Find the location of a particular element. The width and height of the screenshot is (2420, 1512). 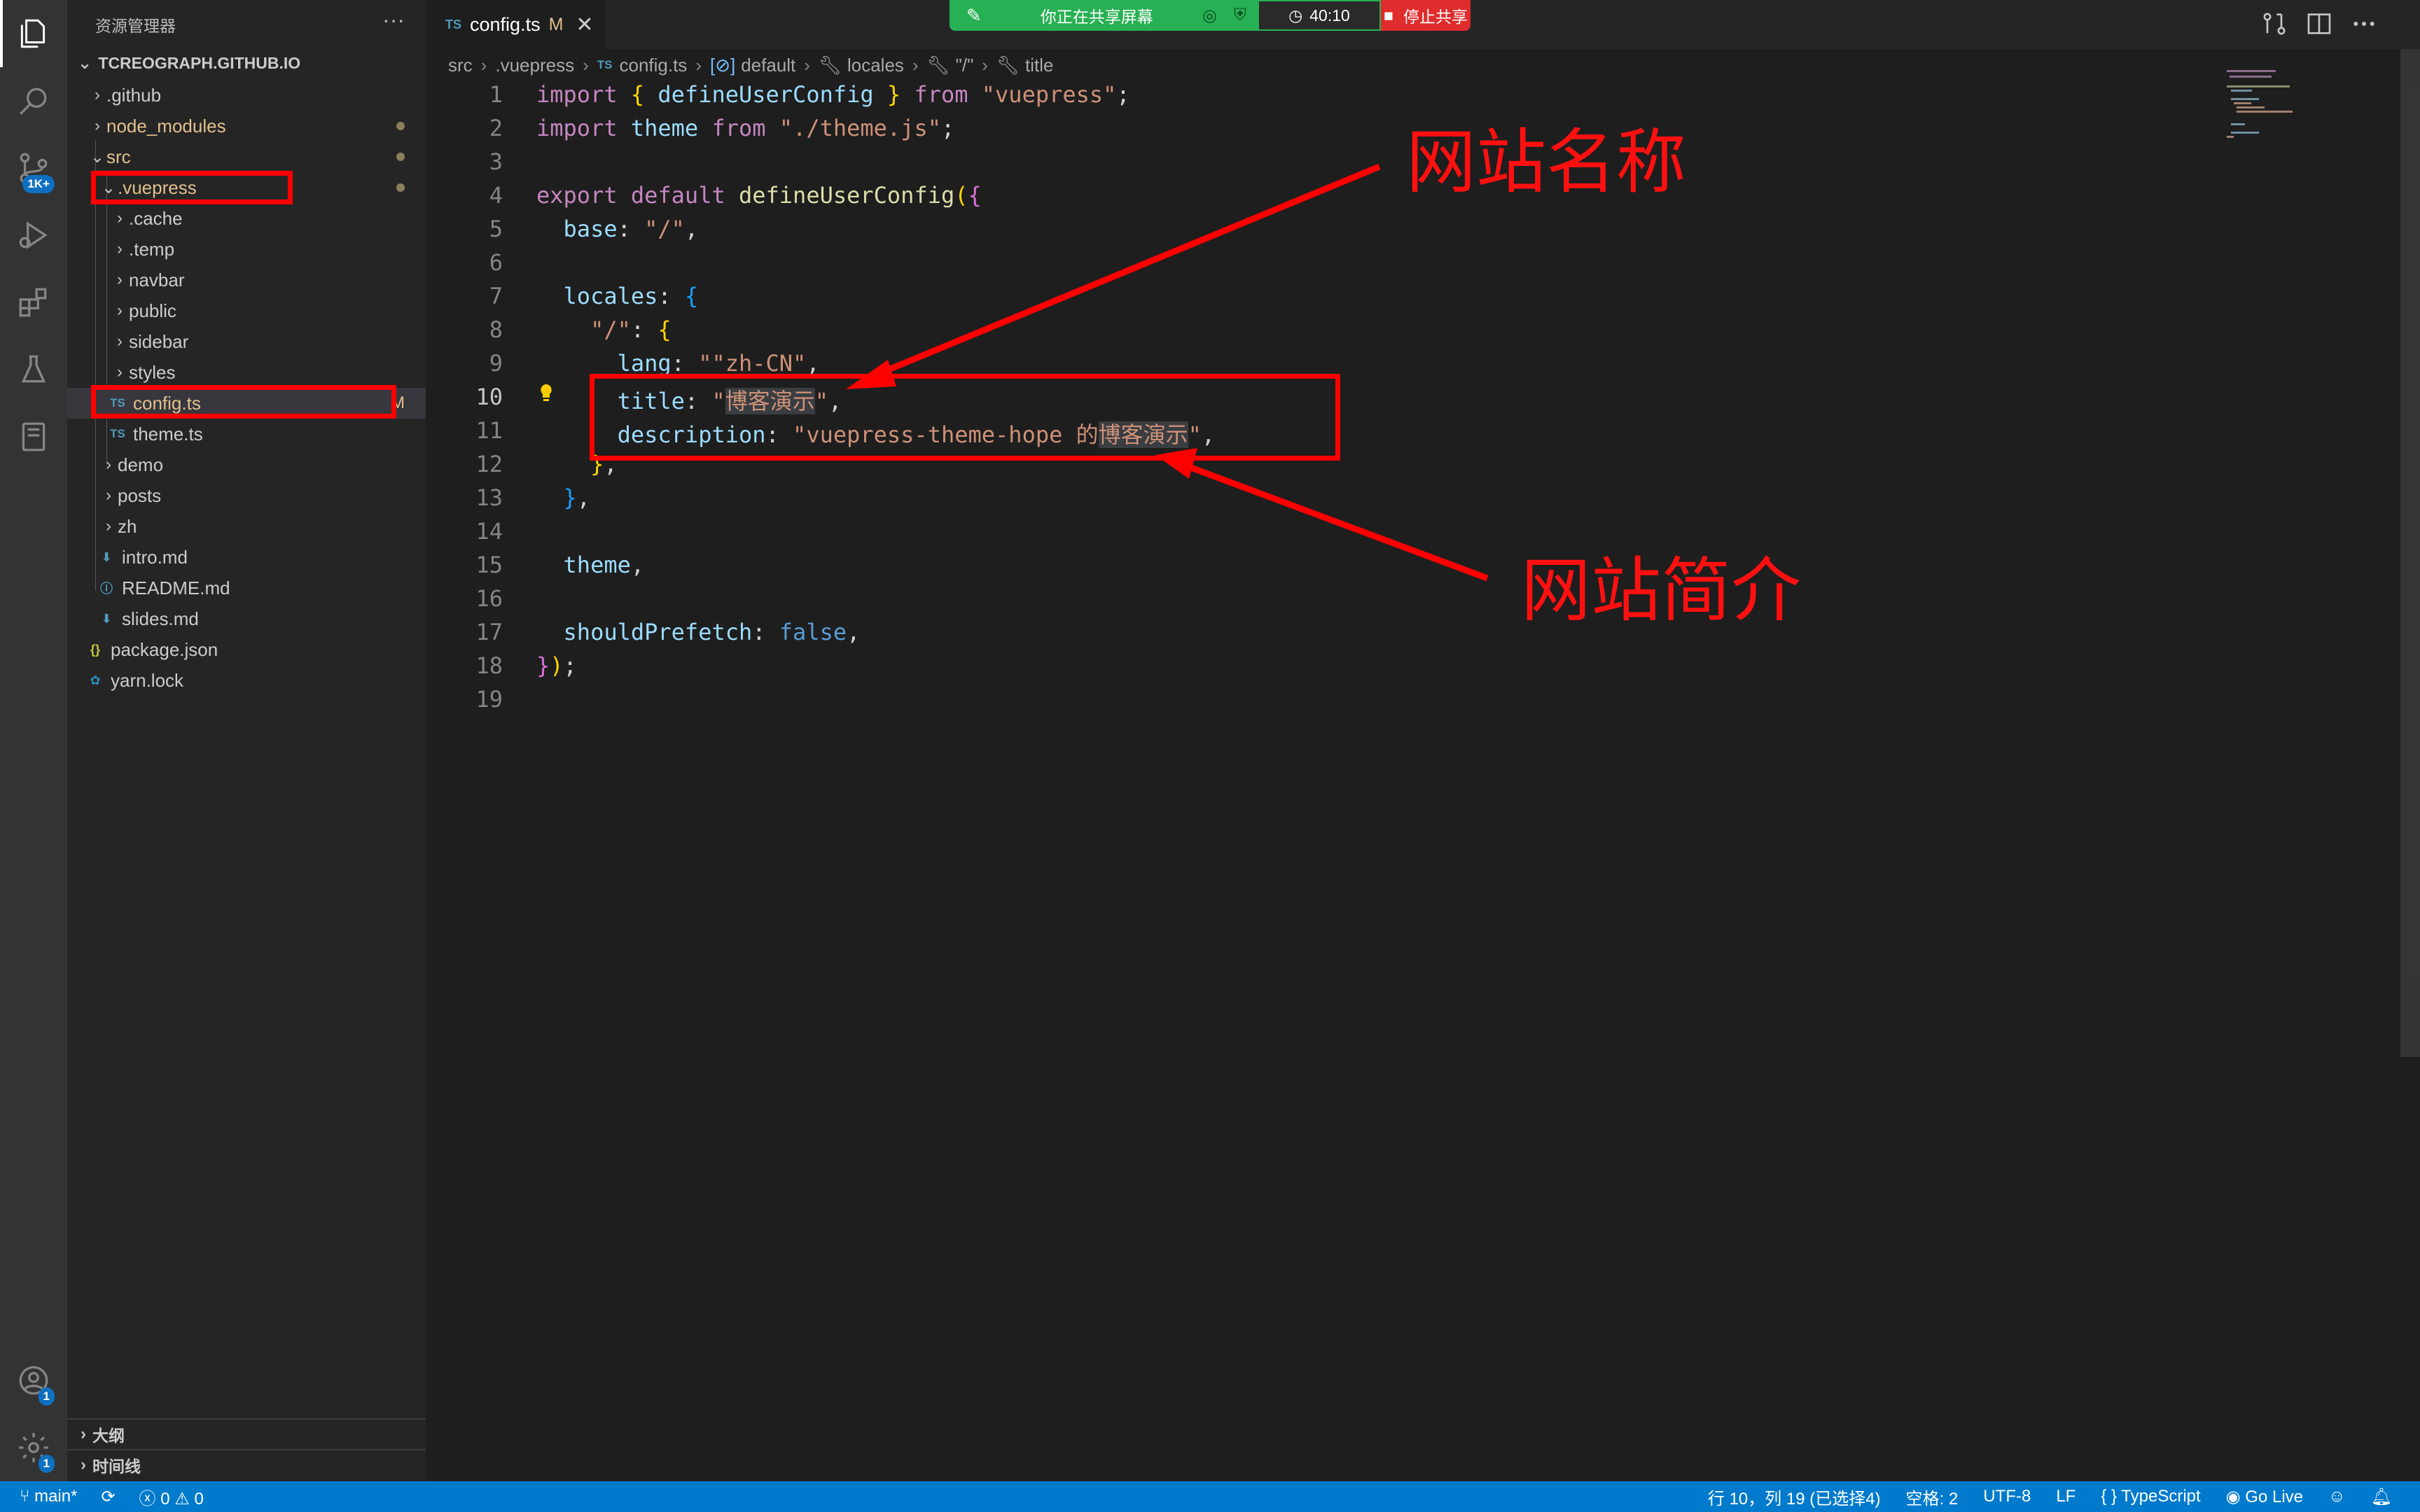

testing-icon is located at coordinates (33, 369).